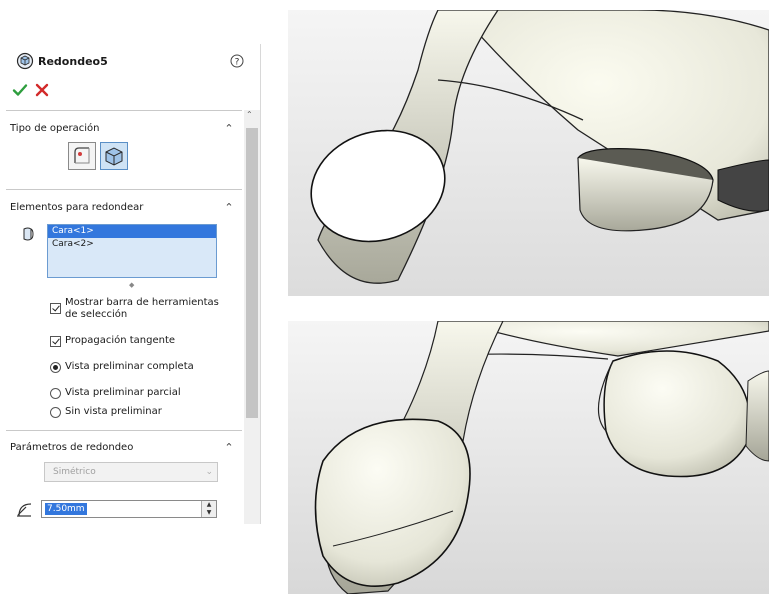  I want to click on show-selection-toolbar-checkbox, so click(55, 308).